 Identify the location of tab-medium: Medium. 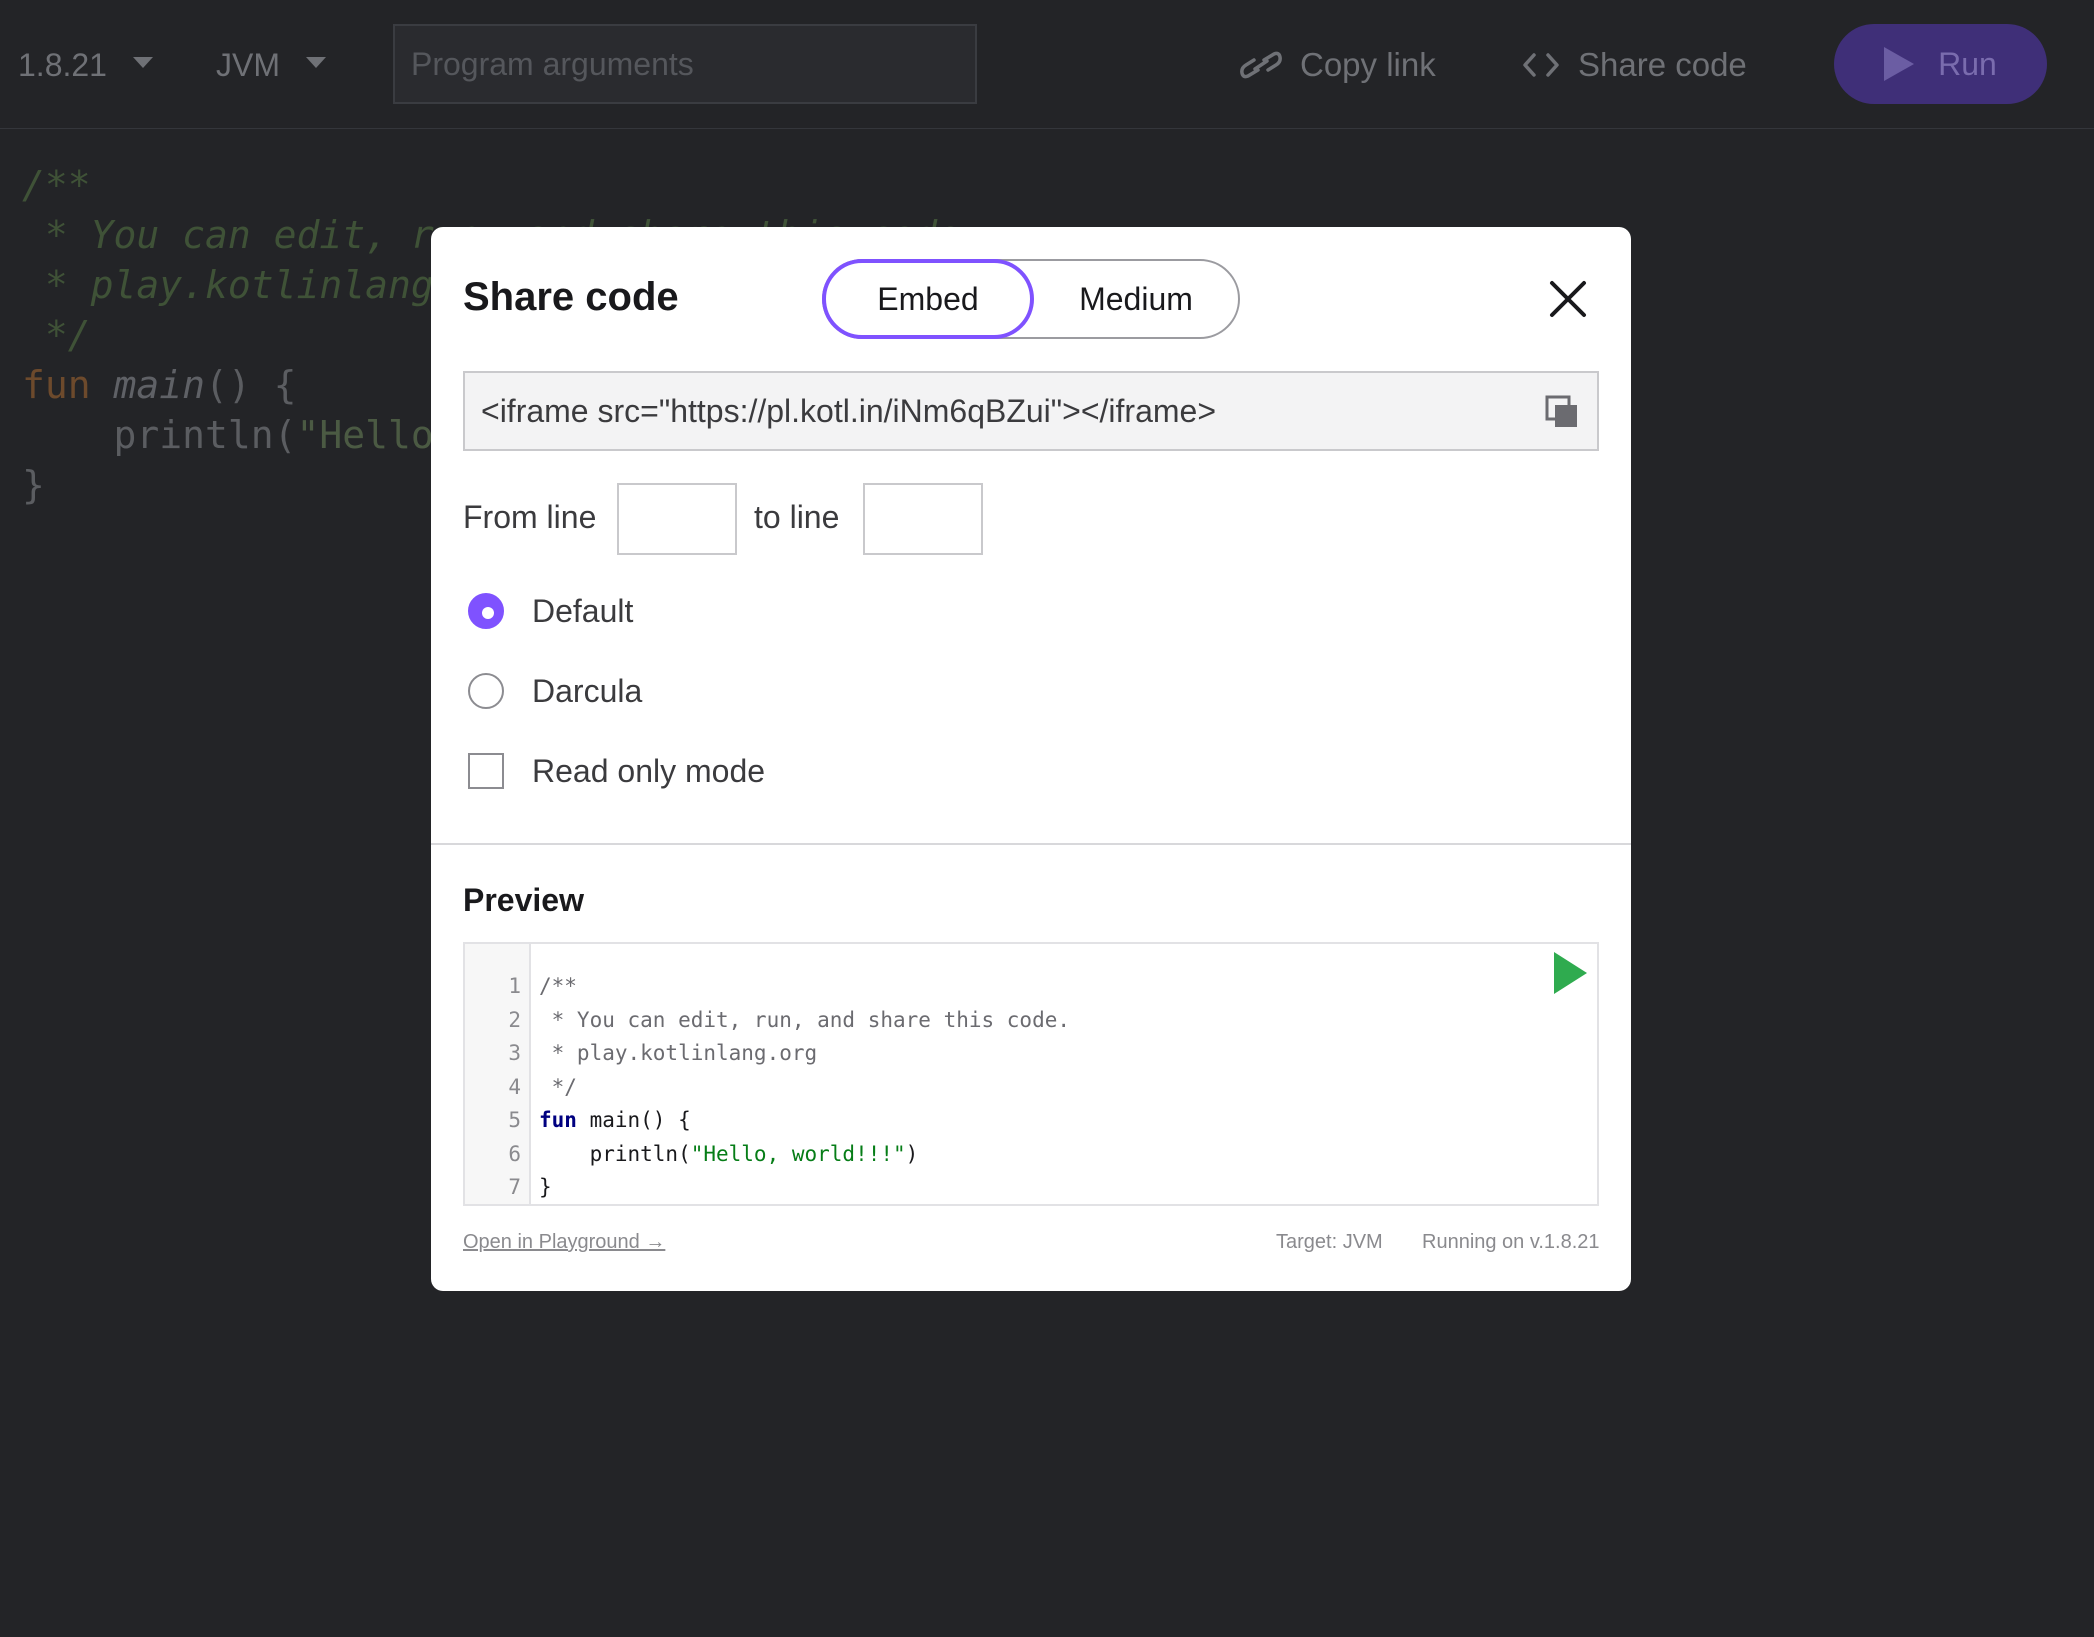
(1136, 299).